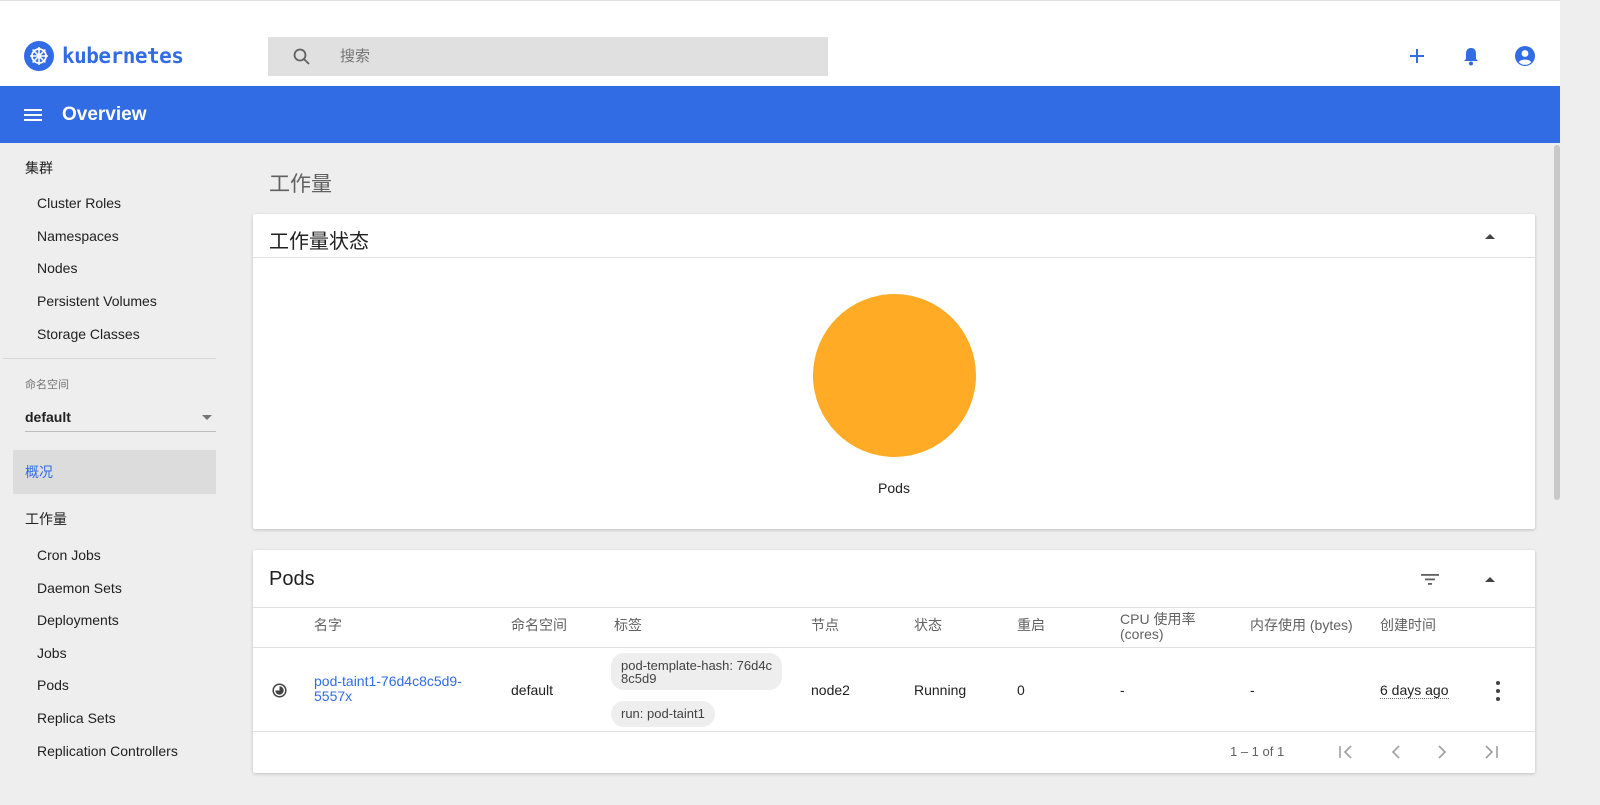 Image resolution: width=1600 pixels, height=805 pixels. What do you see at coordinates (39, 56) in the screenshot?
I see `helm-wheel-icon` at bounding box center [39, 56].